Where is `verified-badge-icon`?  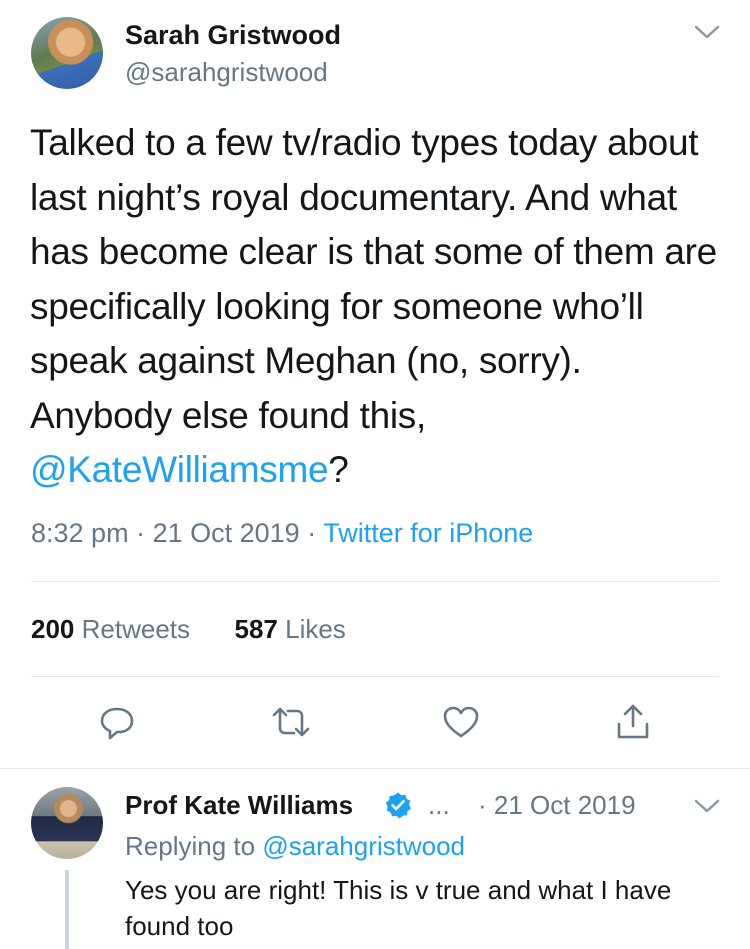 verified-badge-icon is located at coordinates (398, 805).